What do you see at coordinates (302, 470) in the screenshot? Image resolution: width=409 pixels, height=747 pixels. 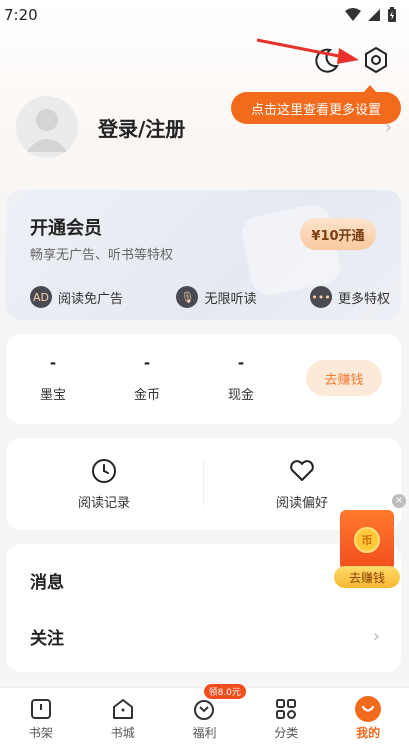 I see `heart-icon` at bounding box center [302, 470].